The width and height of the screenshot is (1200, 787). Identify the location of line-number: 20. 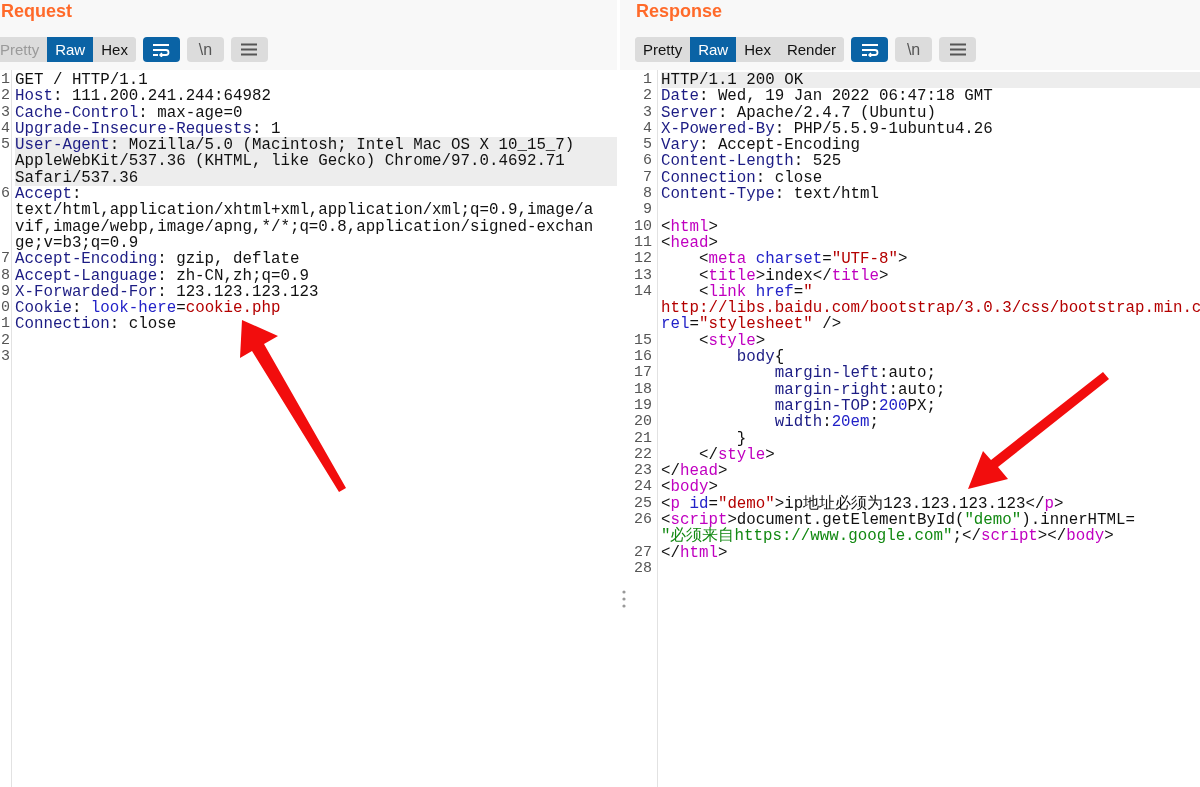
(642, 422).